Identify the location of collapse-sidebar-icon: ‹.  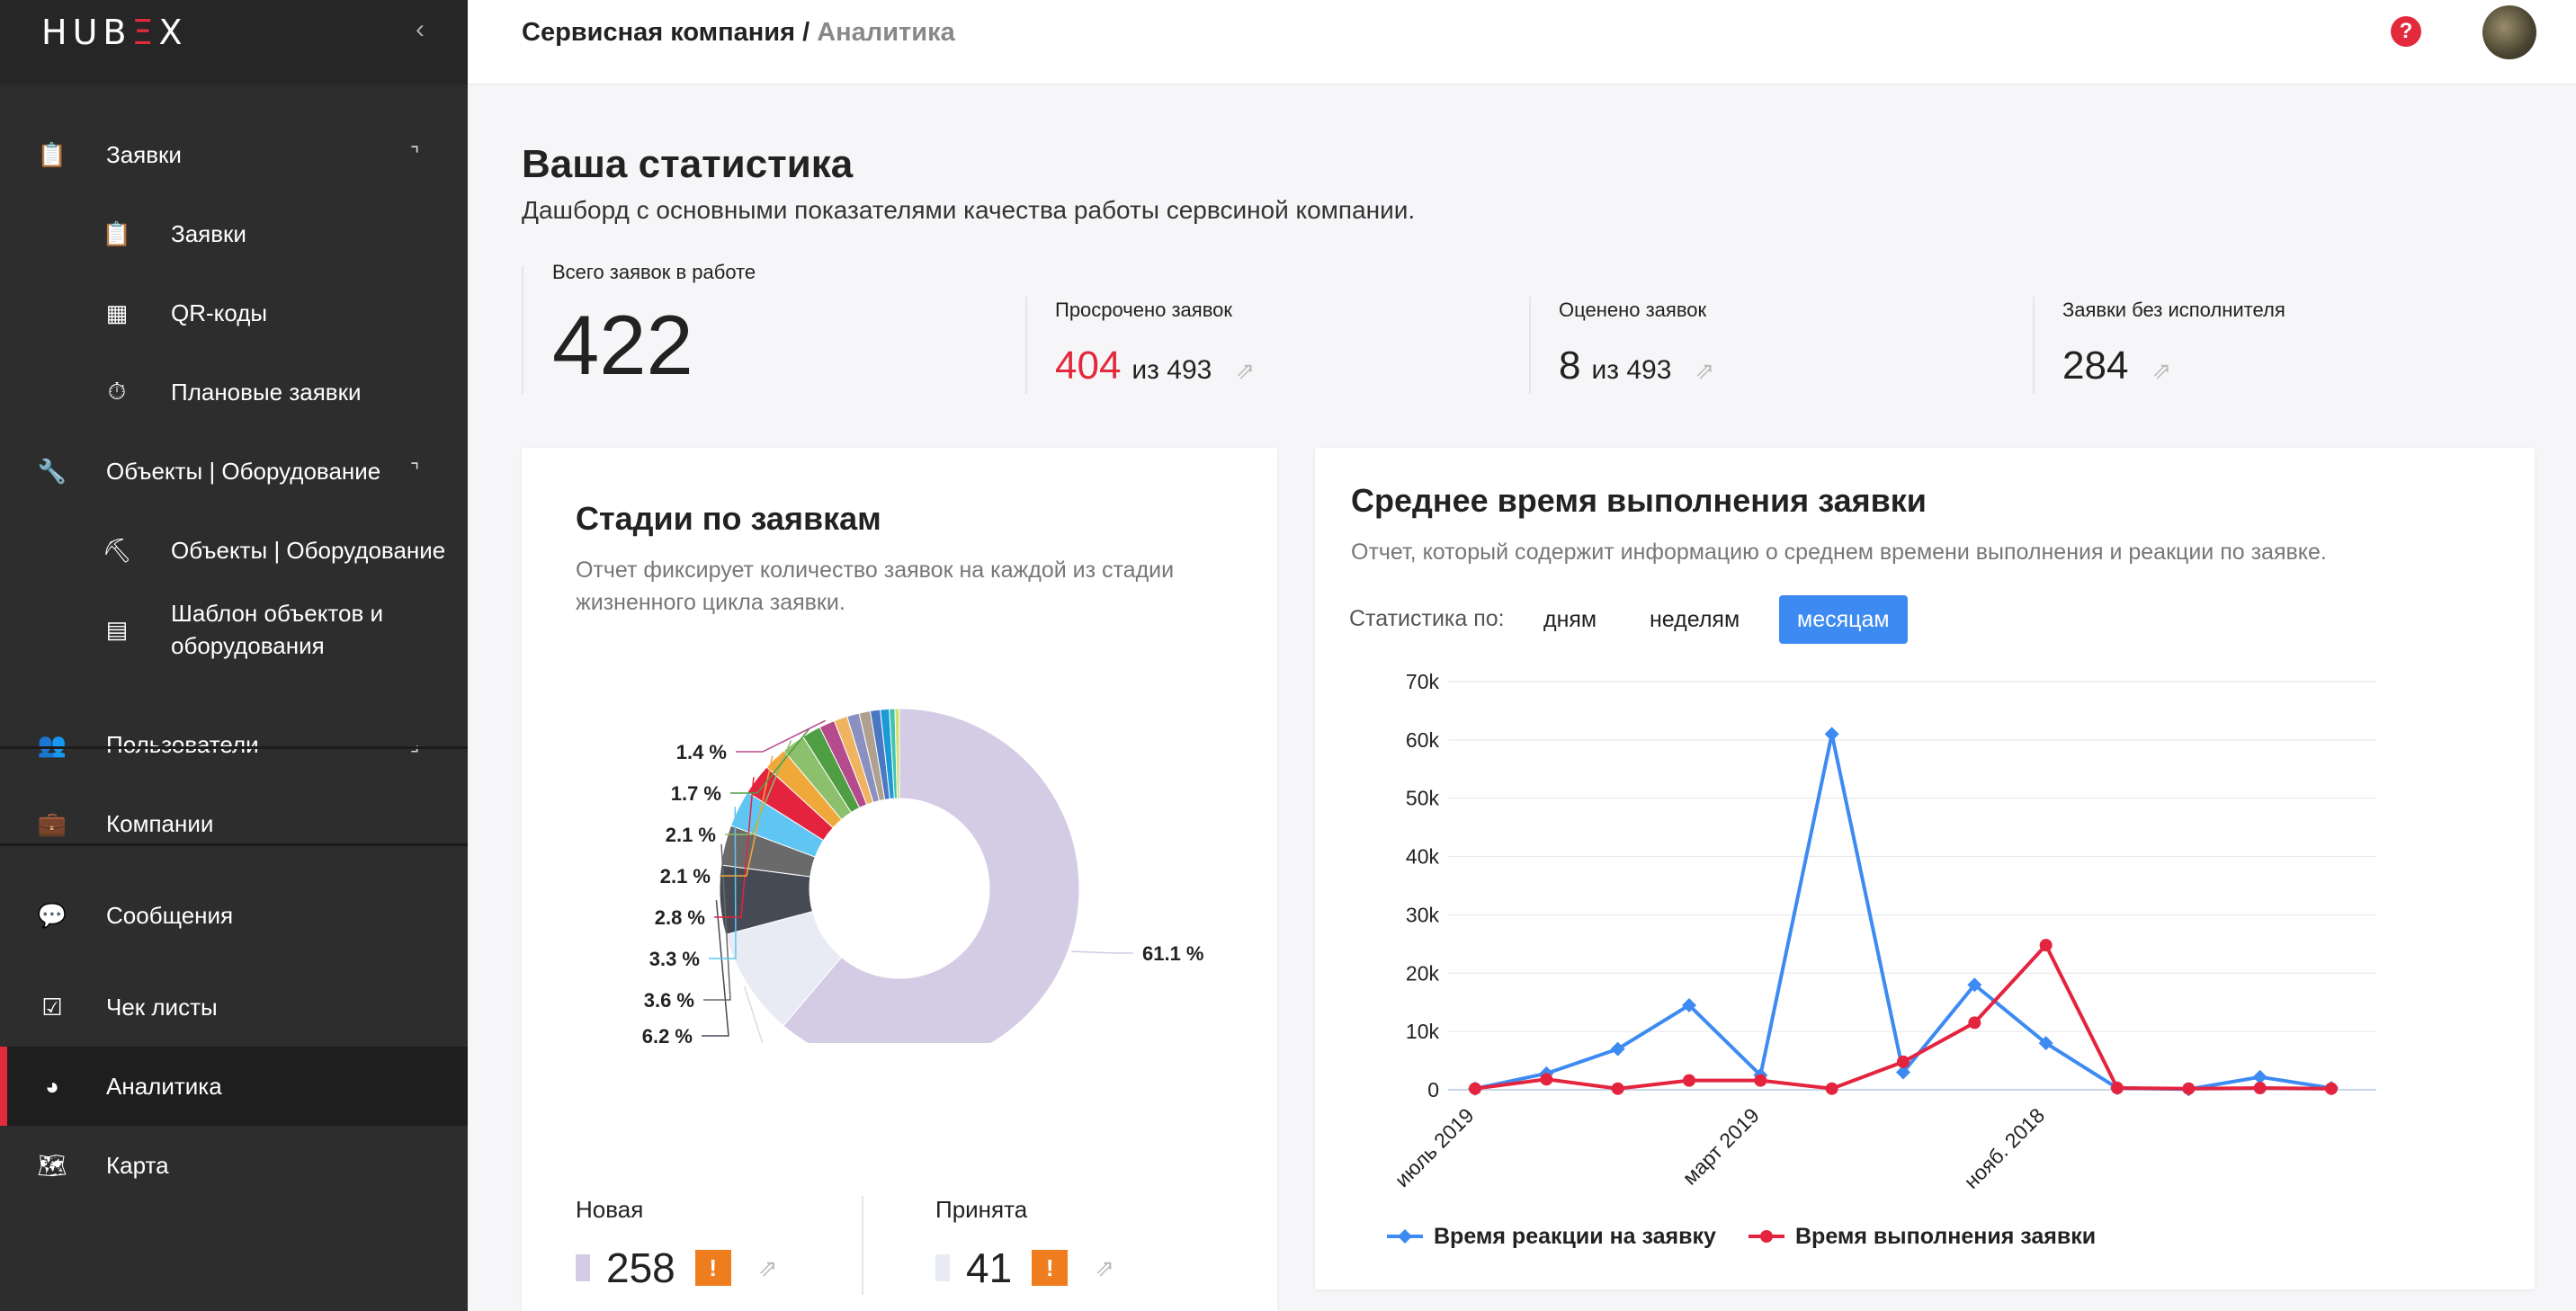
(420, 29).